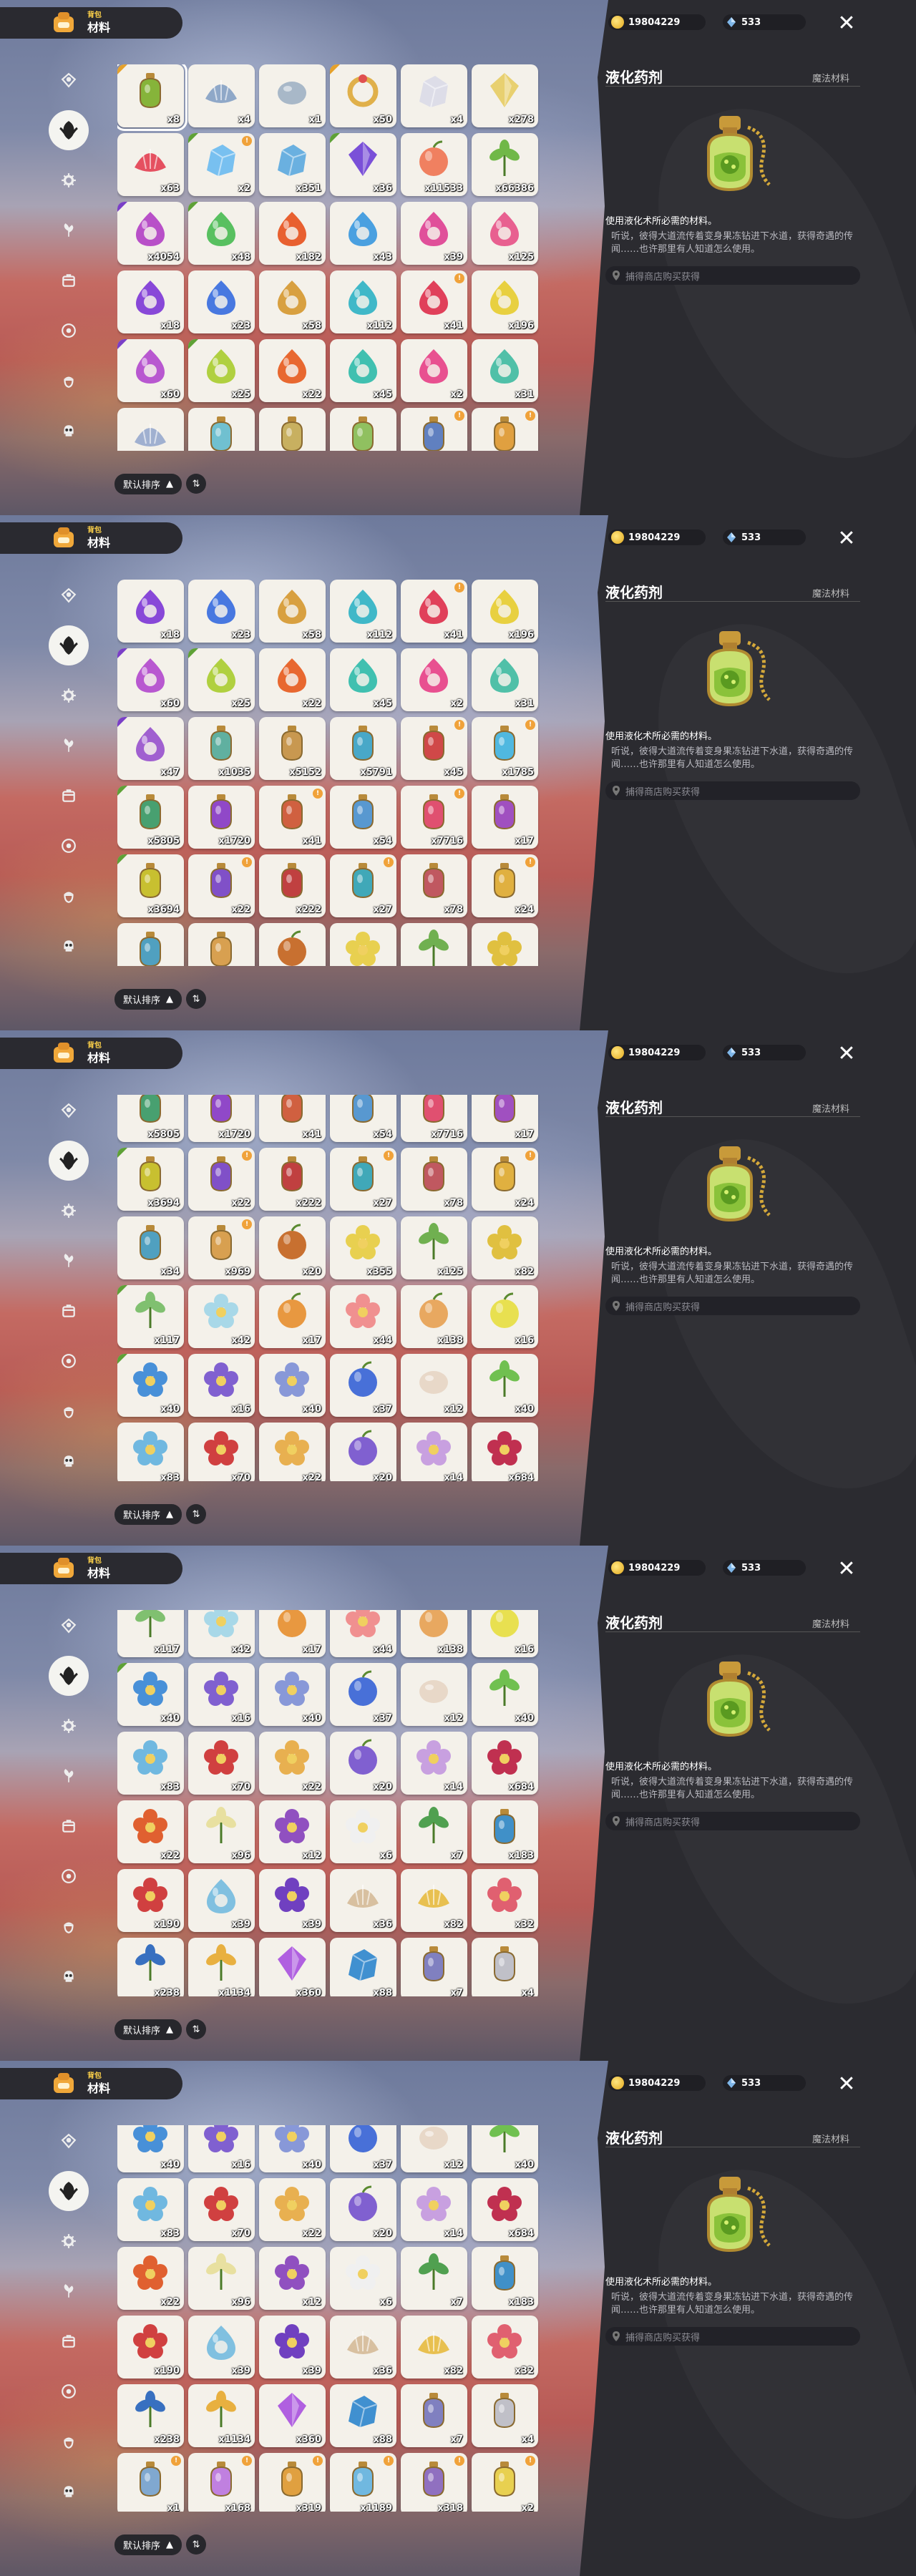  Describe the element at coordinates (434, 1118) in the screenshot. I see `item-slot: !x7716` at that location.